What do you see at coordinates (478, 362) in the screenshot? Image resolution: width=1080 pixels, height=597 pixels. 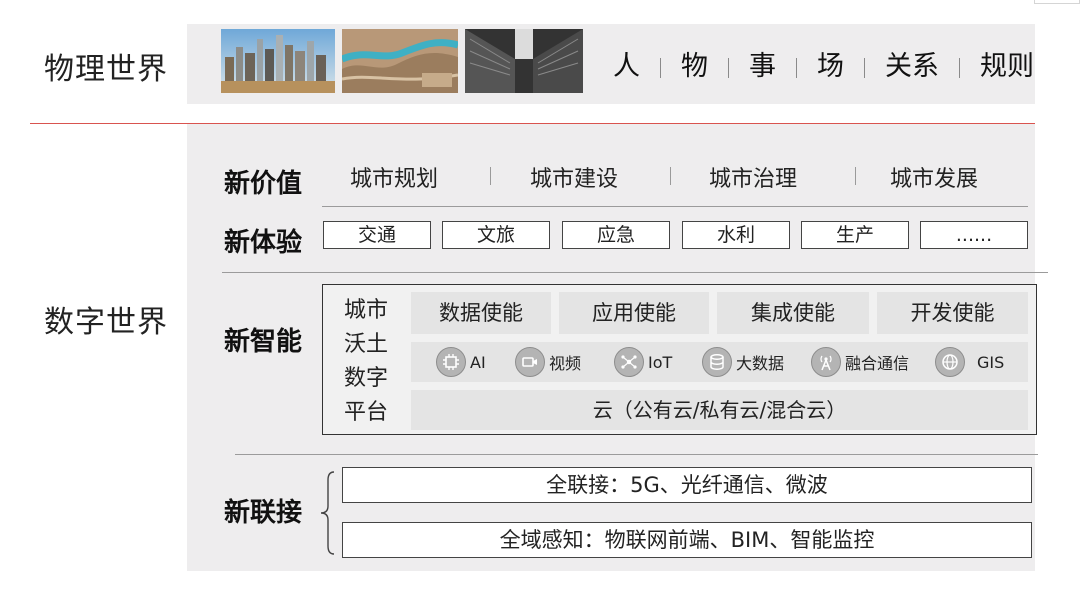 I see `tech-ai-label: AI` at bounding box center [478, 362].